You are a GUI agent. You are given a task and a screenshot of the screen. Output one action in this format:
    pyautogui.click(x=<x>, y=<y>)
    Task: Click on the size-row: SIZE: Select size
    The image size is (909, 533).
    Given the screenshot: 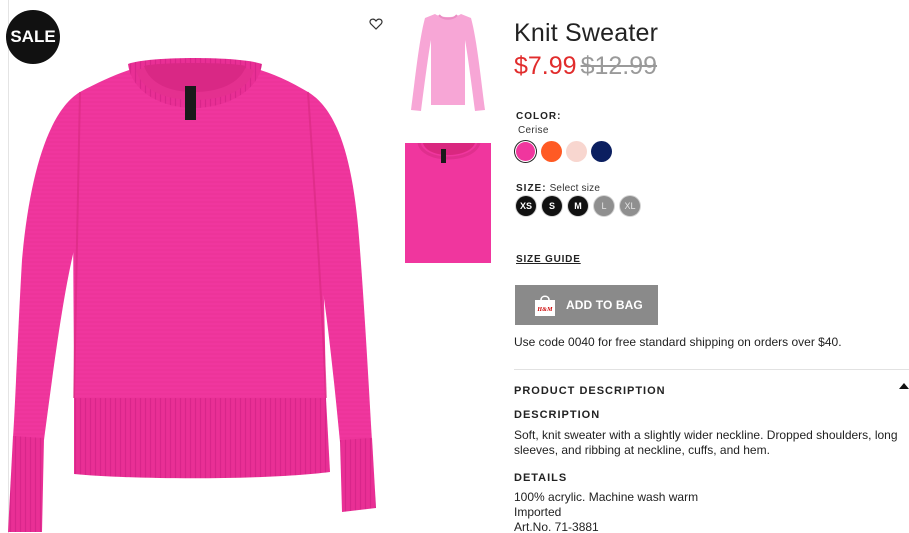 What is the action you would take?
    pyautogui.click(x=558, y=187)
    